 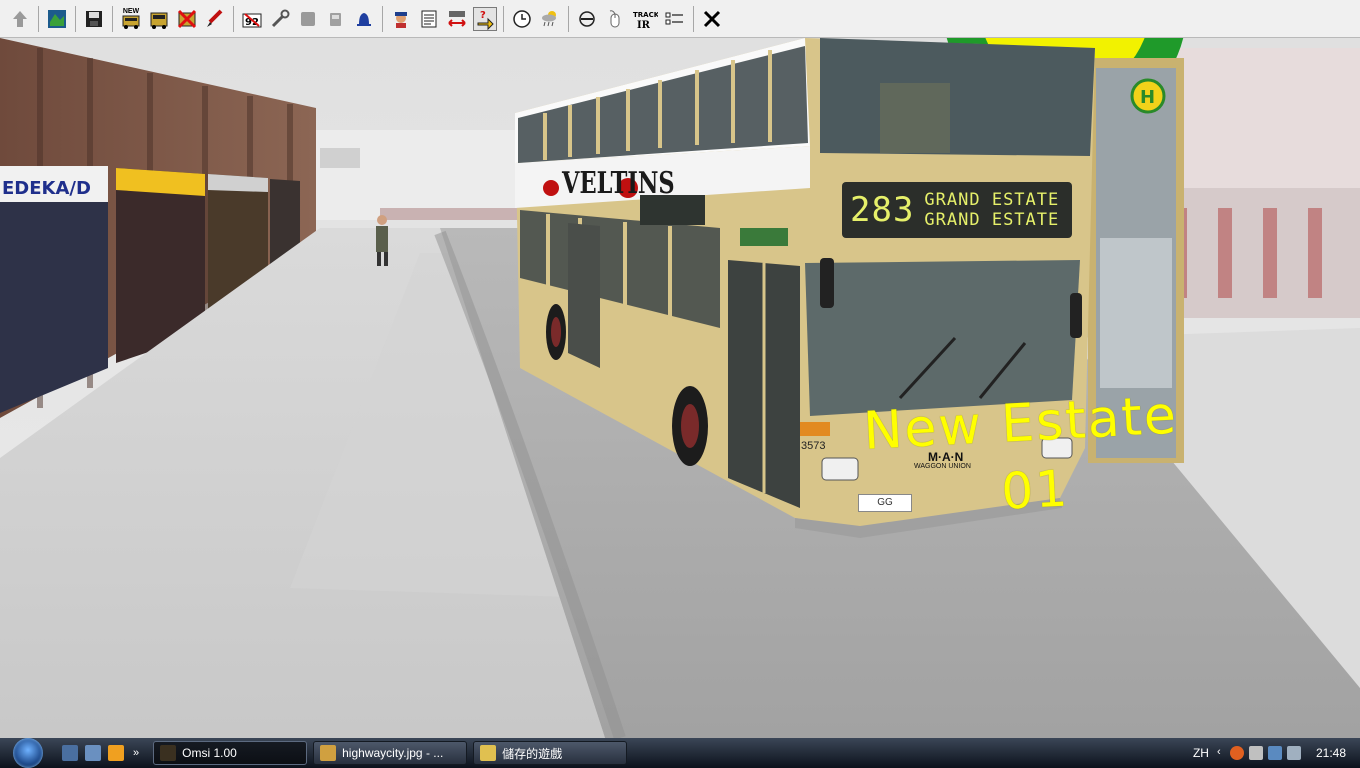 What do you see at coordinates (280, 19) in the screenshot?
I see `wrench-icon` at bounding box center [280, 19].